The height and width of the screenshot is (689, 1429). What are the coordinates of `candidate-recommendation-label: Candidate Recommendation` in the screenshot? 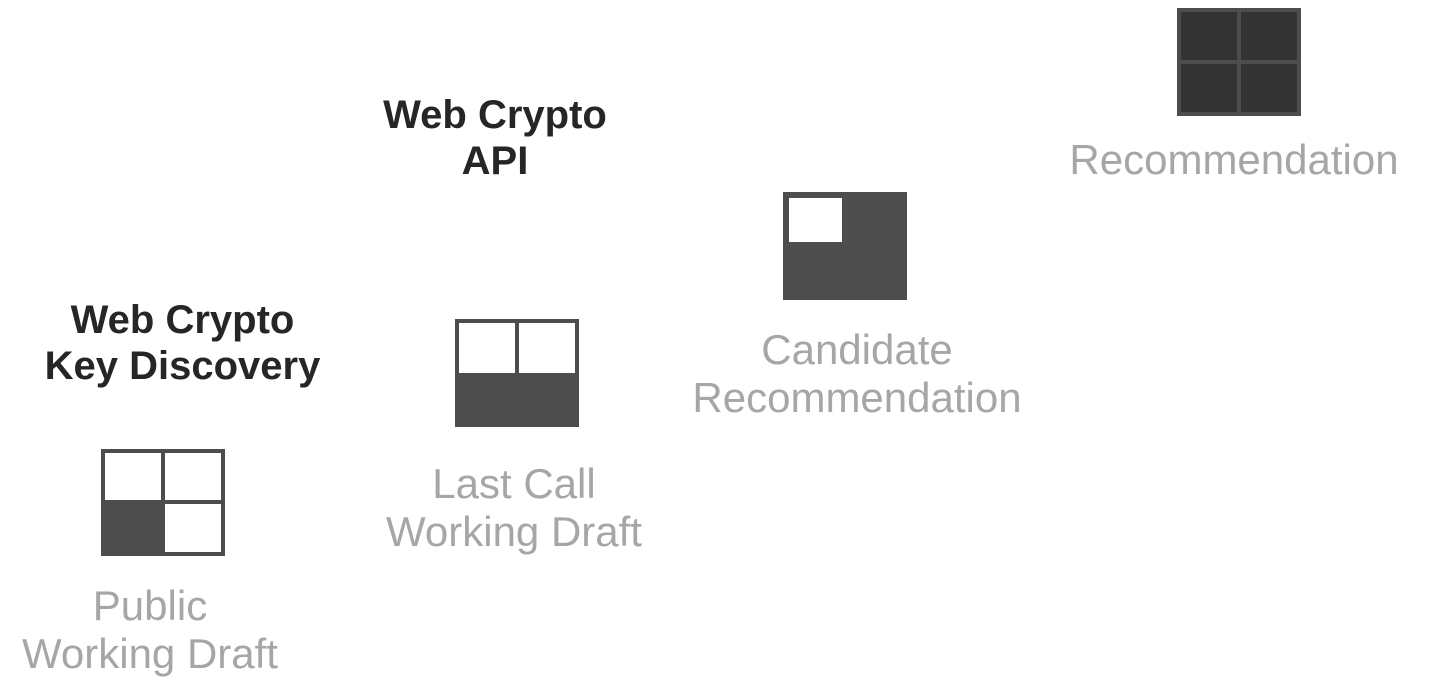 It's located at (857, 374).